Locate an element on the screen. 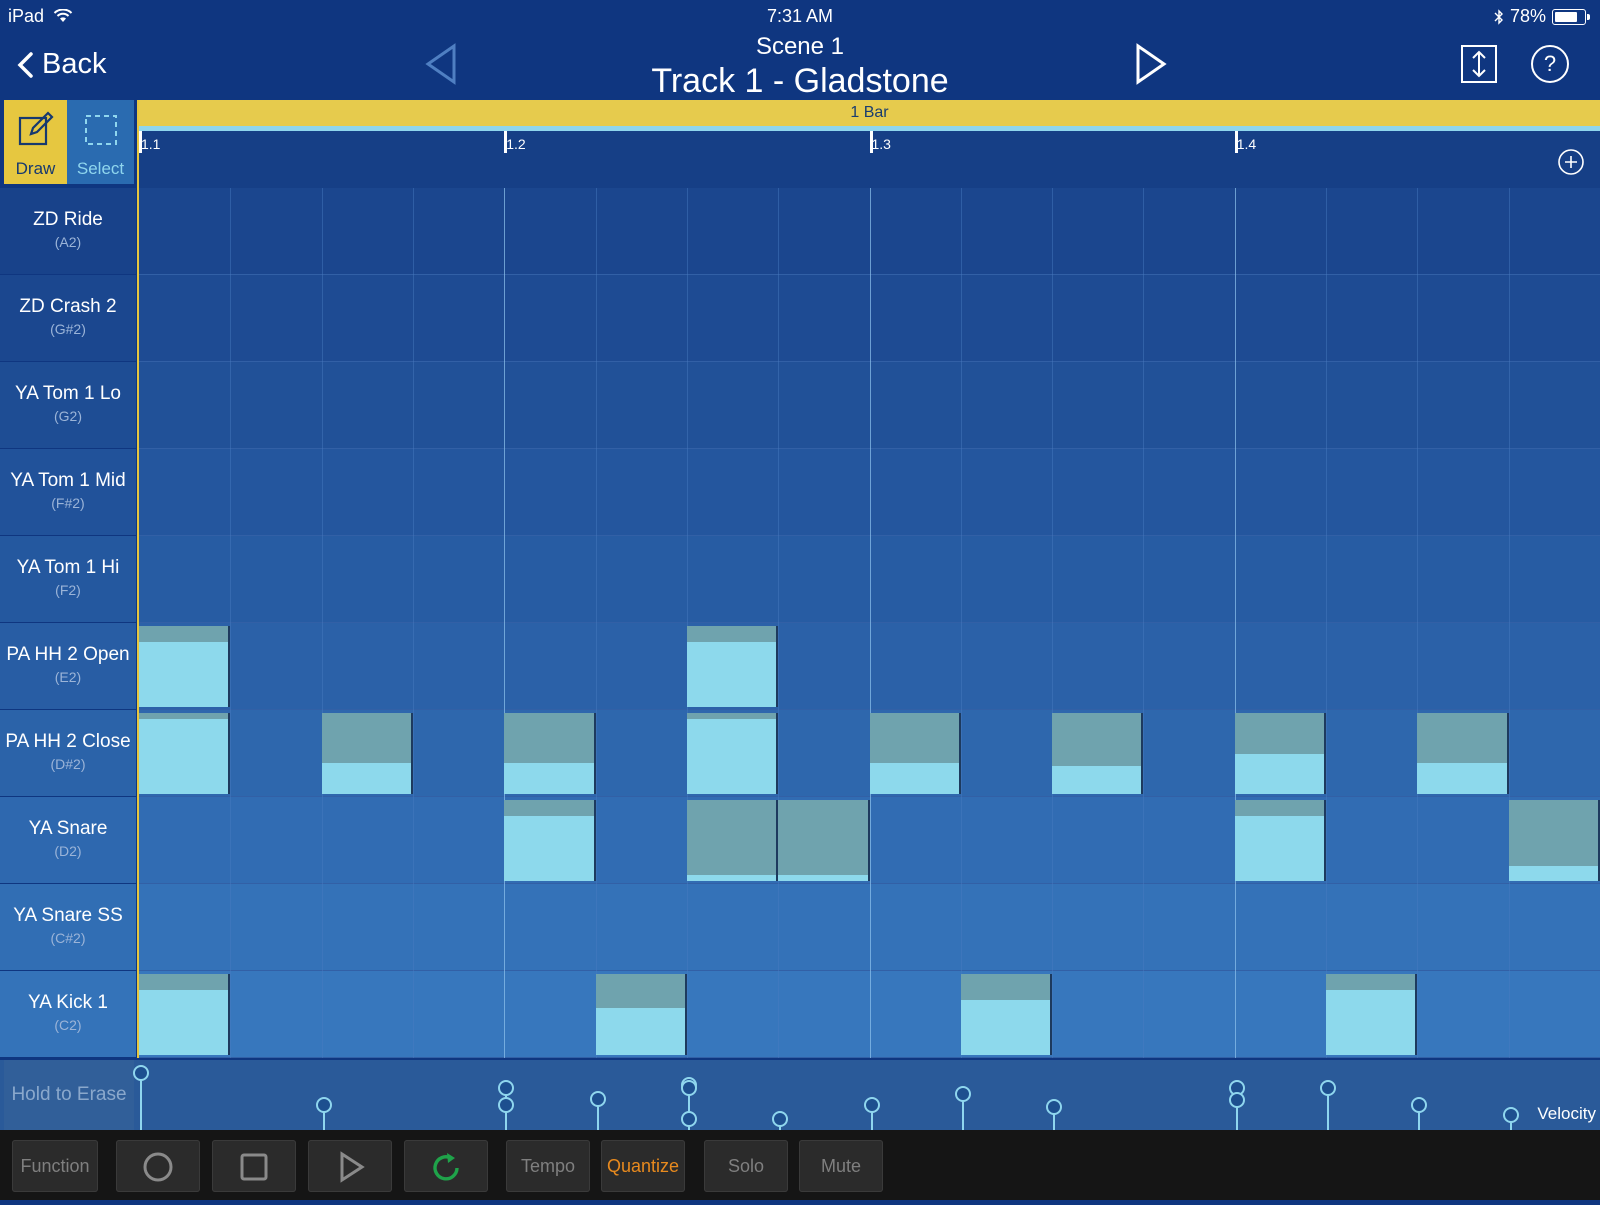 This screenshot has width=1600, height=1205. instrument-lane-label: YA Kick 1 (C2) is located at coordinates (68, 1014).